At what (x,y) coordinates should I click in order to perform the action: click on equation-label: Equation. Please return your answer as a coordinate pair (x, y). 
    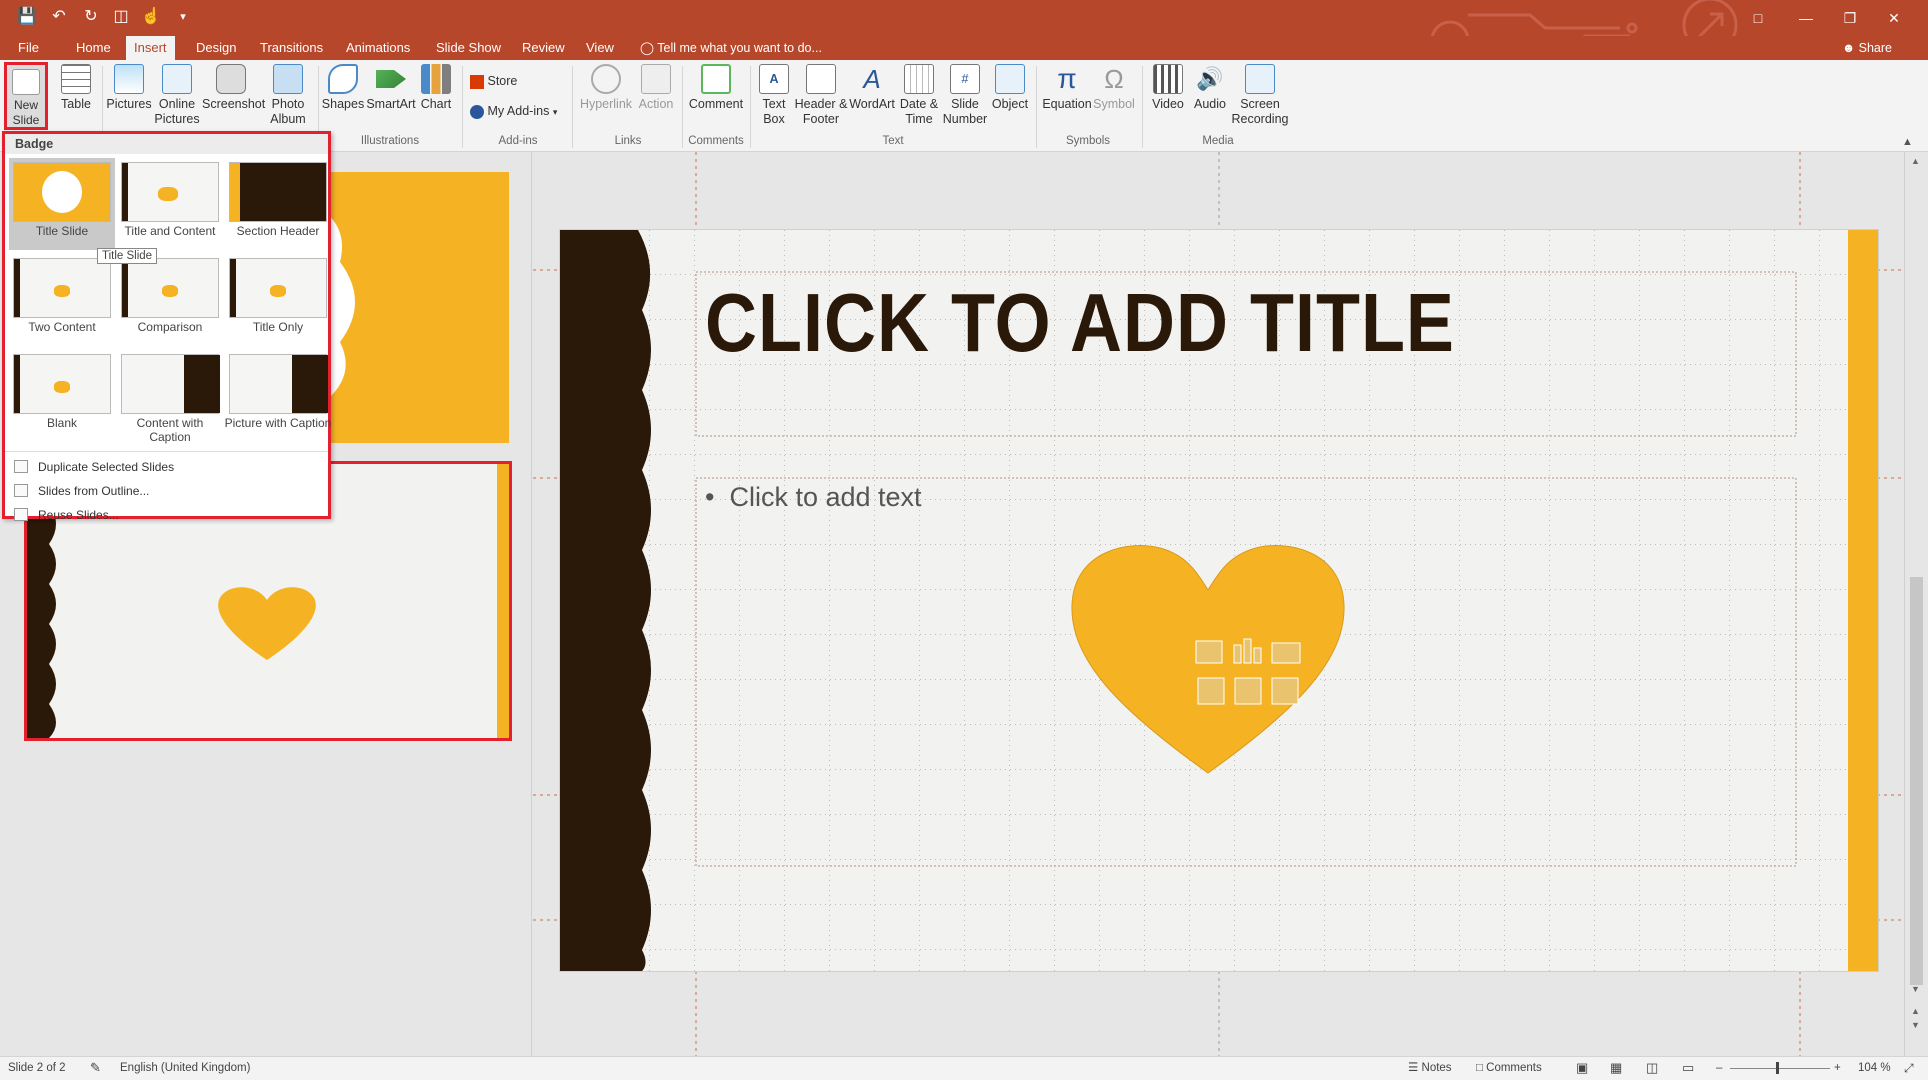
    Looking at the image, I should click on (1067, 104).